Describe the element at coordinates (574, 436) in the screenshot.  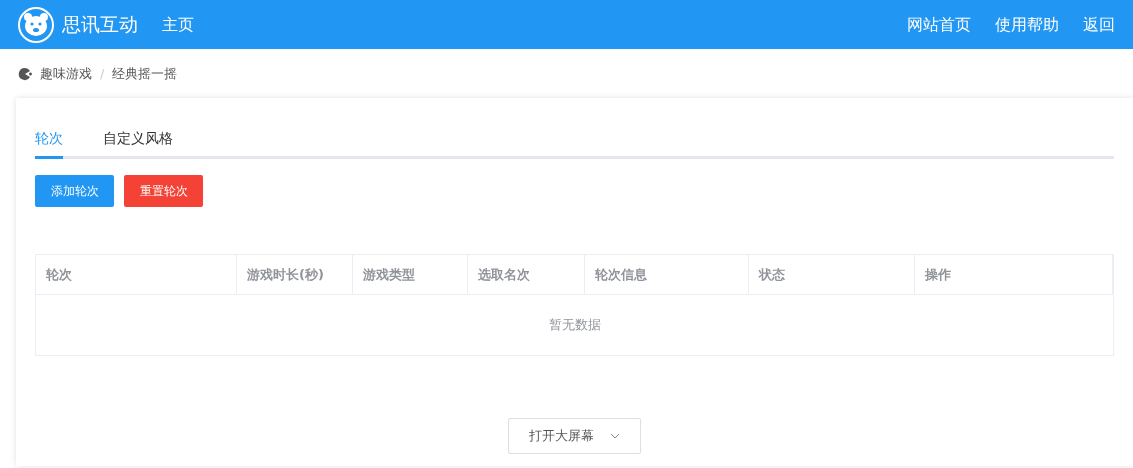
I see `open-big-screen-dropdown: 打开大屏幕` at that location.